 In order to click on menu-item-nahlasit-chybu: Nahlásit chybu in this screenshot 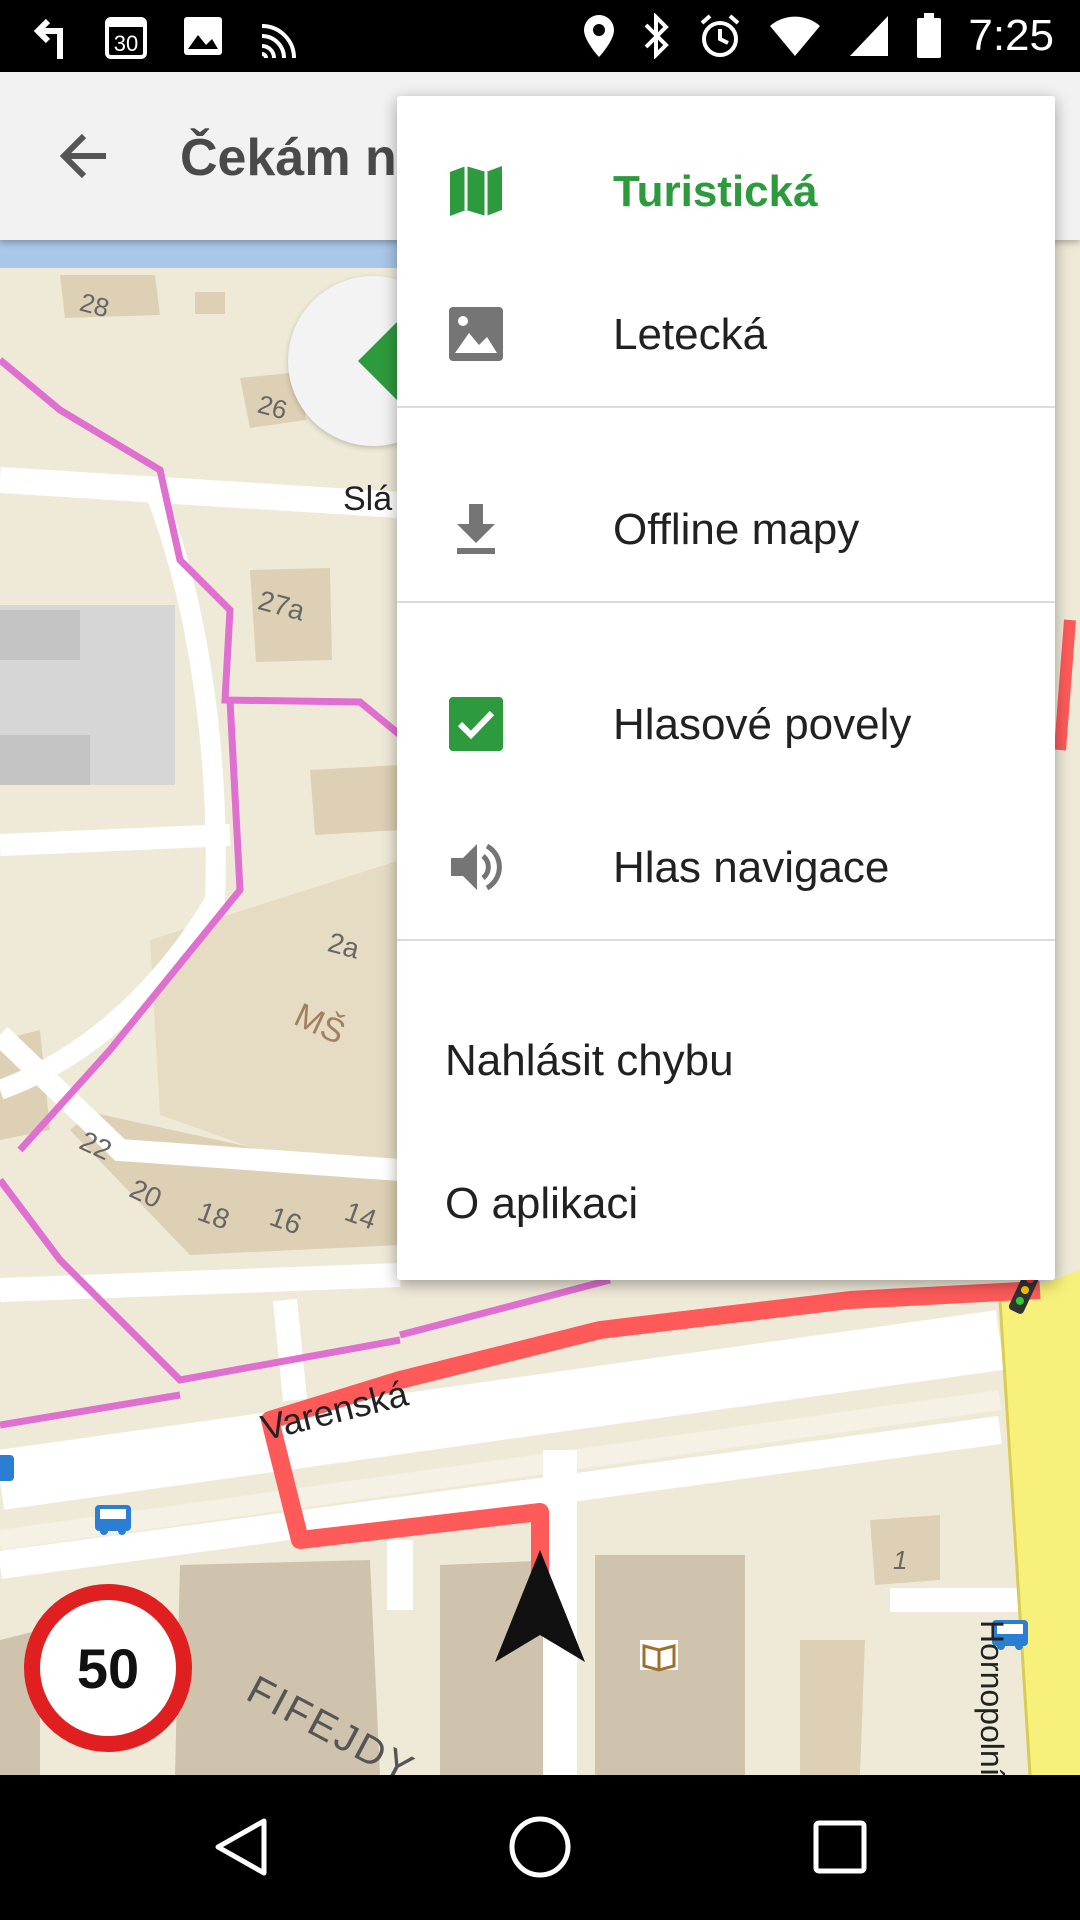, I will do `click(726, 1060)`.